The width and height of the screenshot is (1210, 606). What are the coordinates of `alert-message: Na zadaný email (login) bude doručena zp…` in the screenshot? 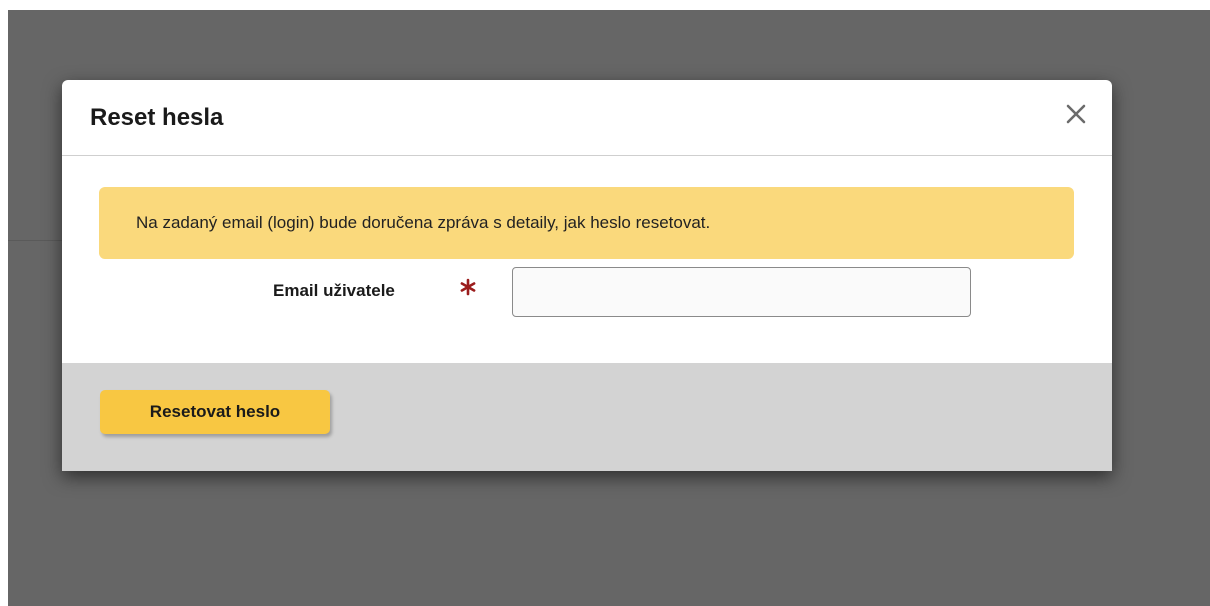 It's located at (423, 222).